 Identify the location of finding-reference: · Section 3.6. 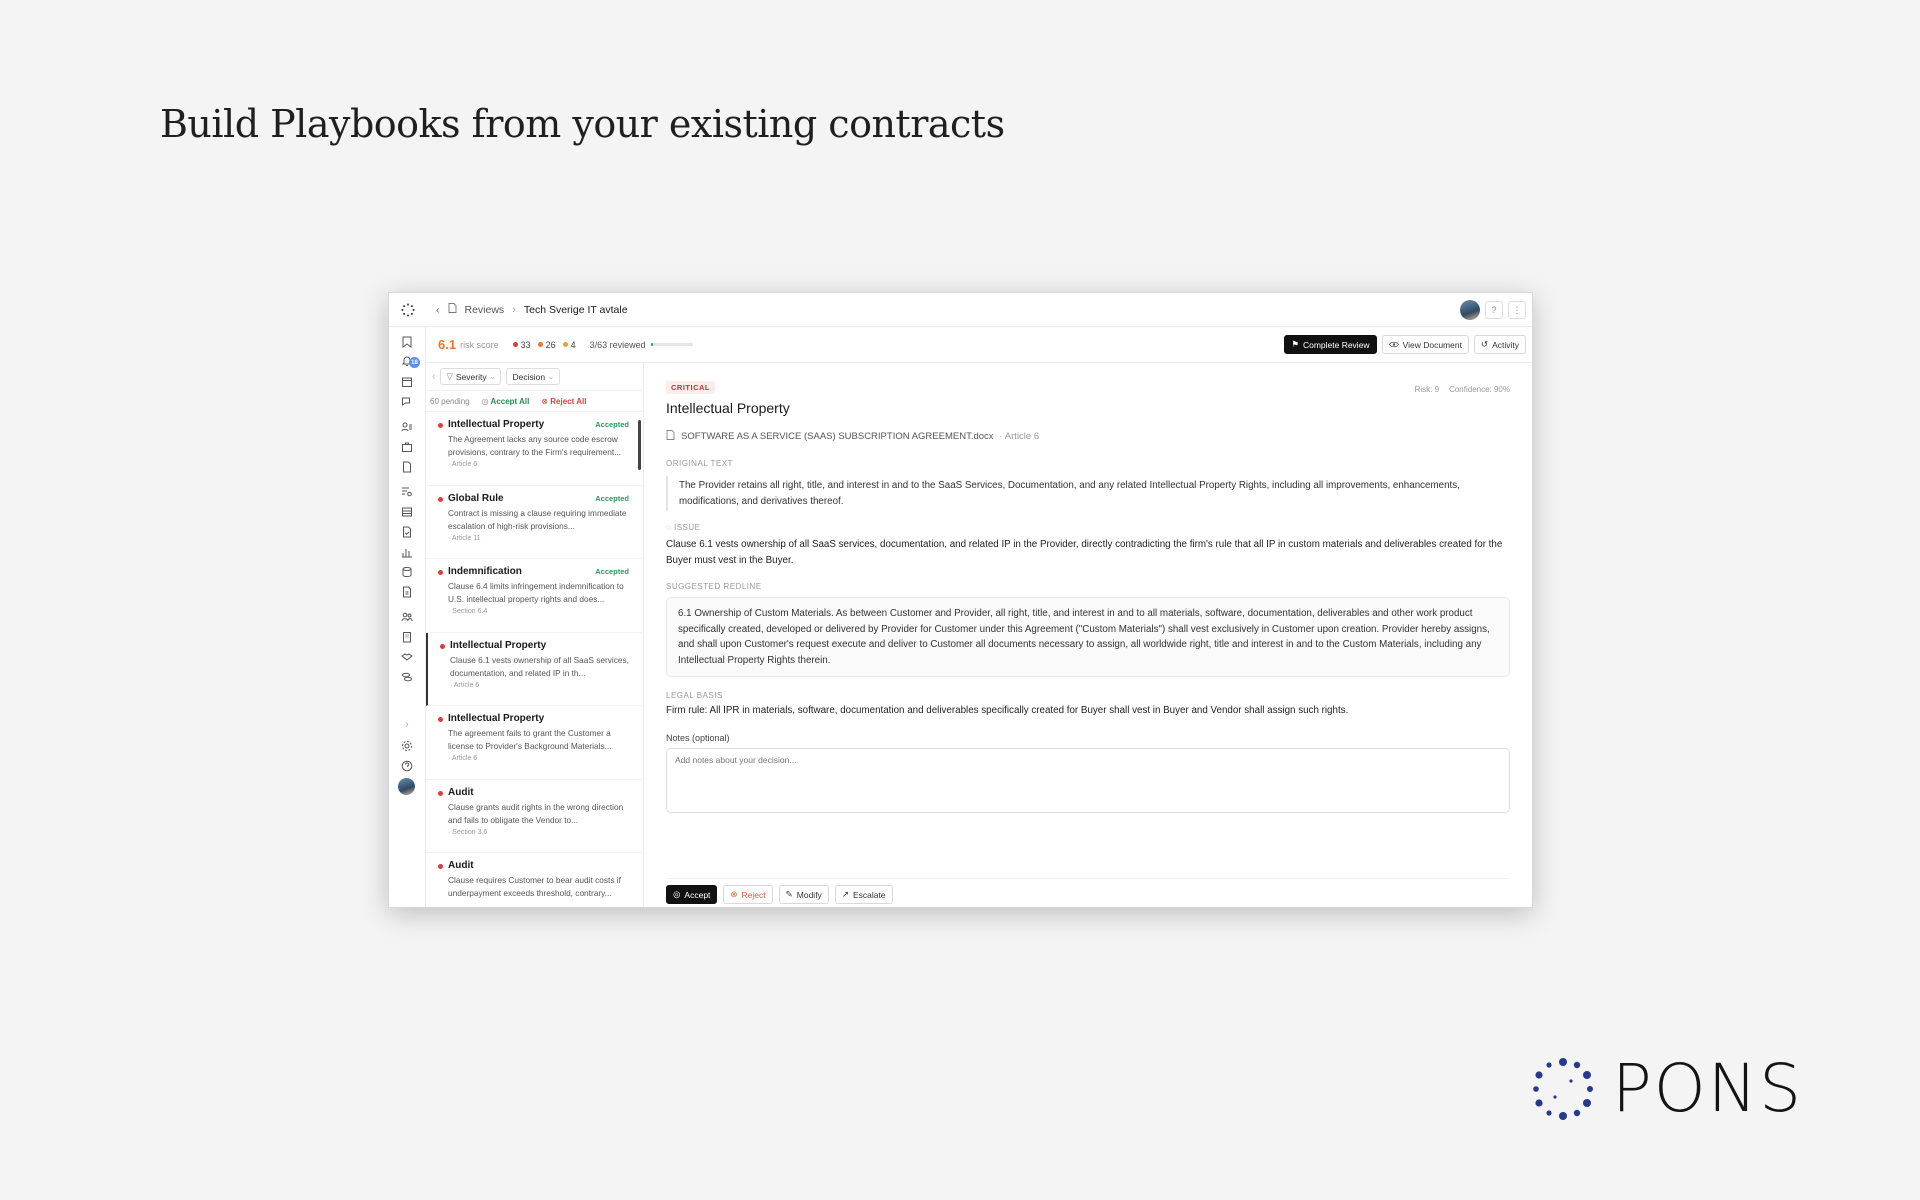
(468, 832).